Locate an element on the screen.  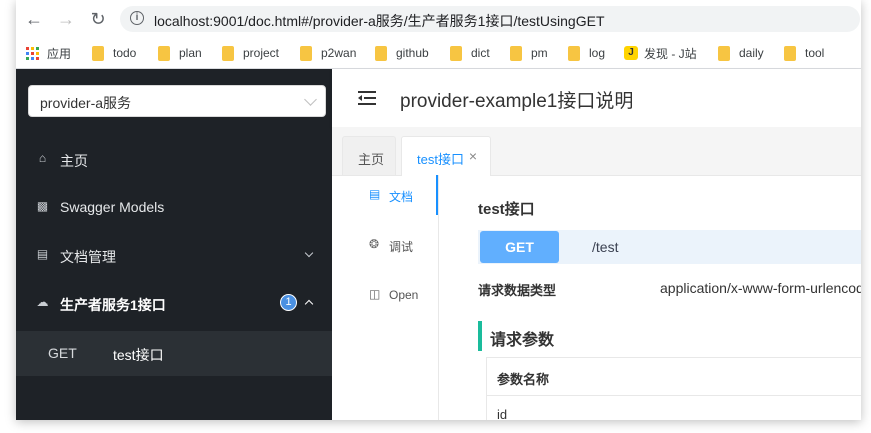
http-method-badge: GET is located at coordinates (519, 247).